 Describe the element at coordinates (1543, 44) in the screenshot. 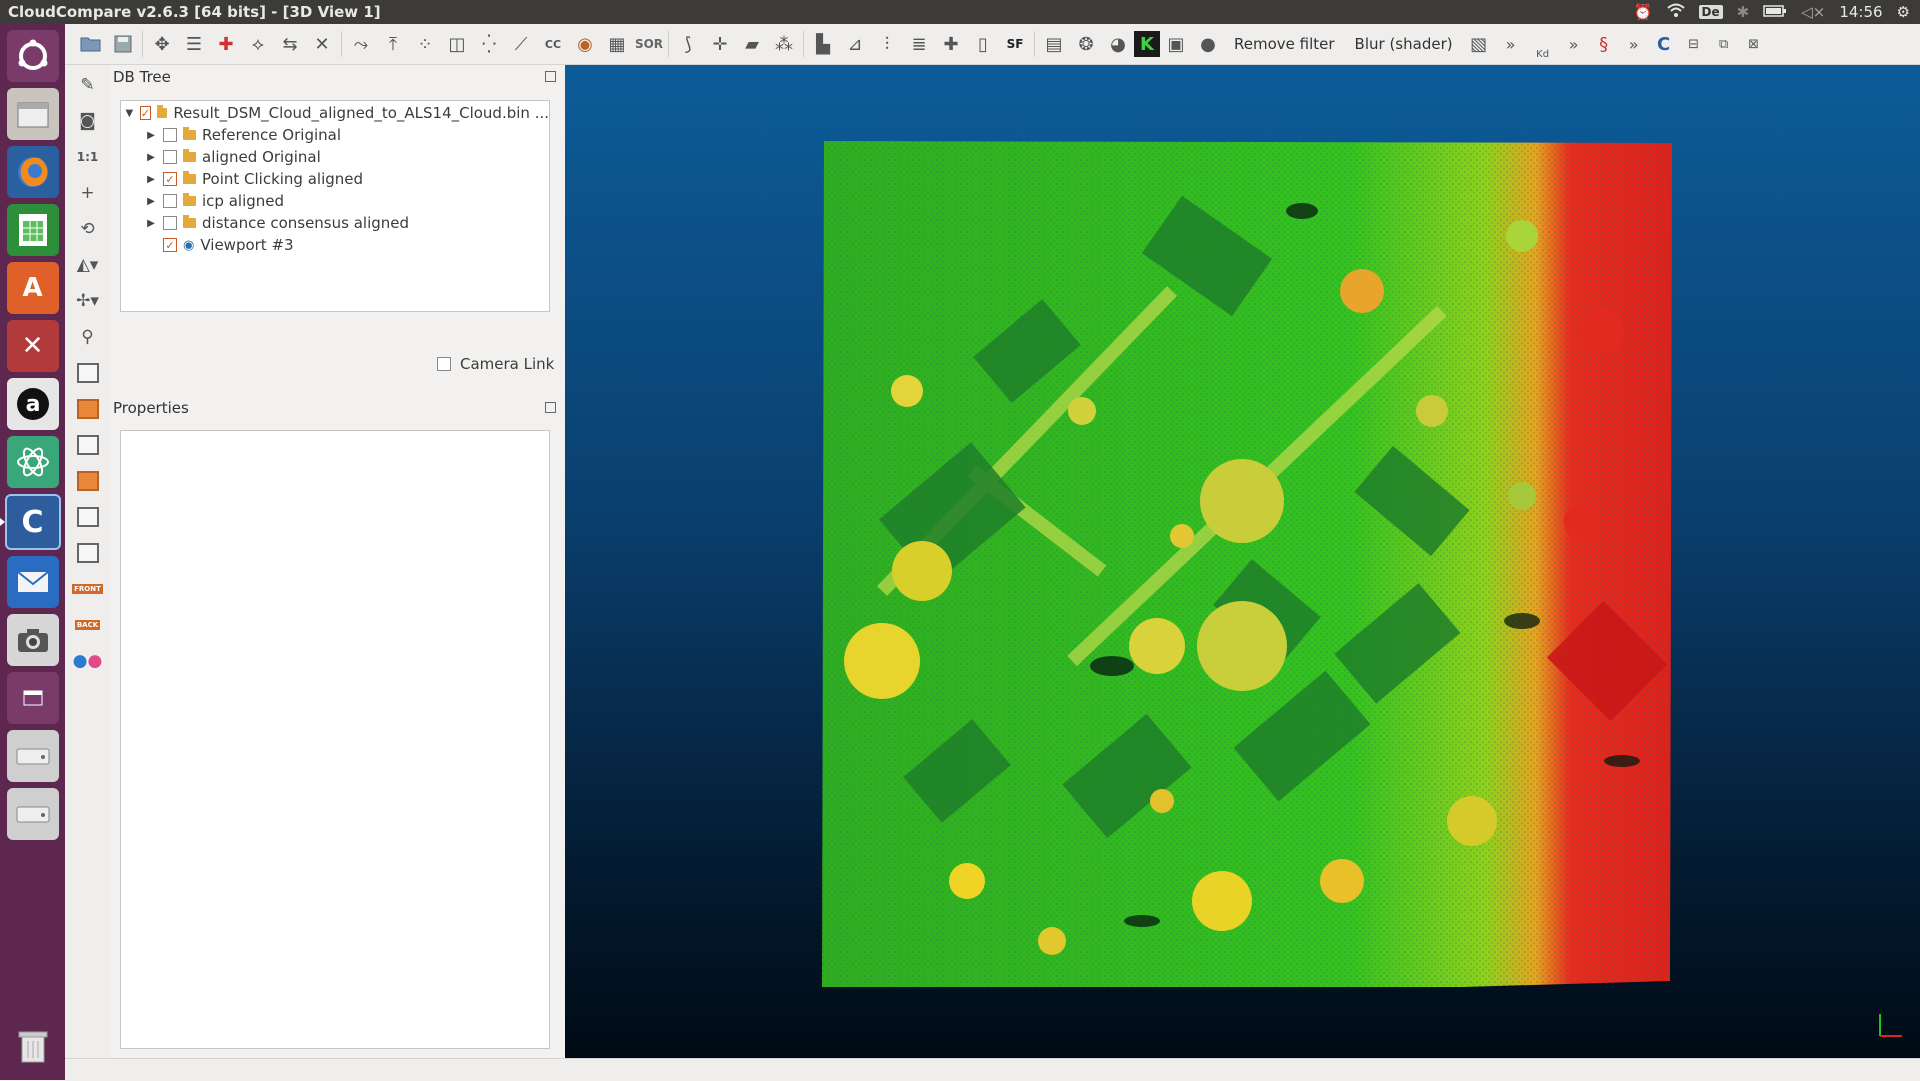

I see `kd-tree-icon: Kd` at that location.